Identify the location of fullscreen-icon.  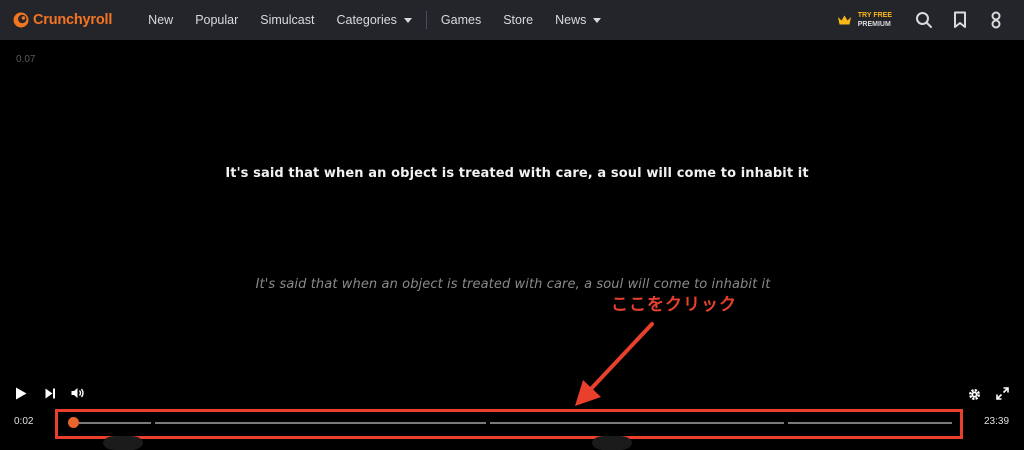
(1002, 393).